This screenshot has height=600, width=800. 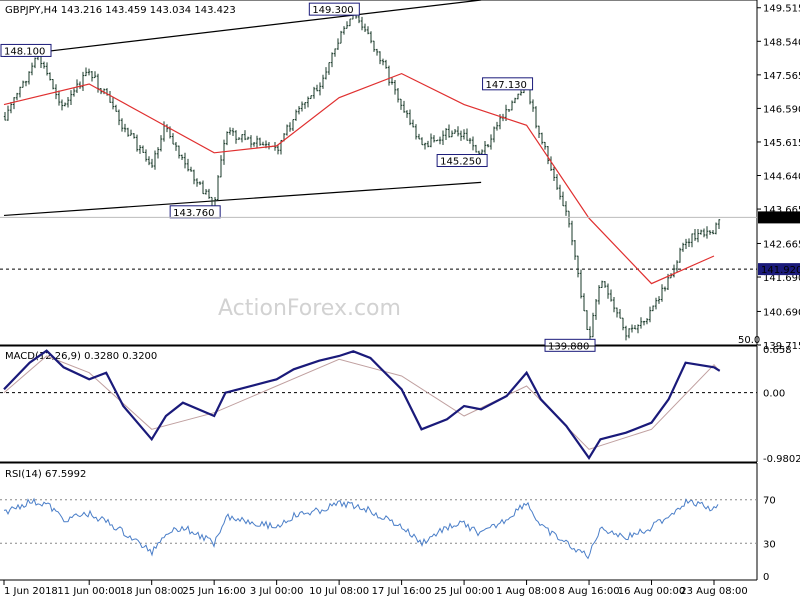 I want to click on price-tick-label: 142.665, so click(x=781, y=244).